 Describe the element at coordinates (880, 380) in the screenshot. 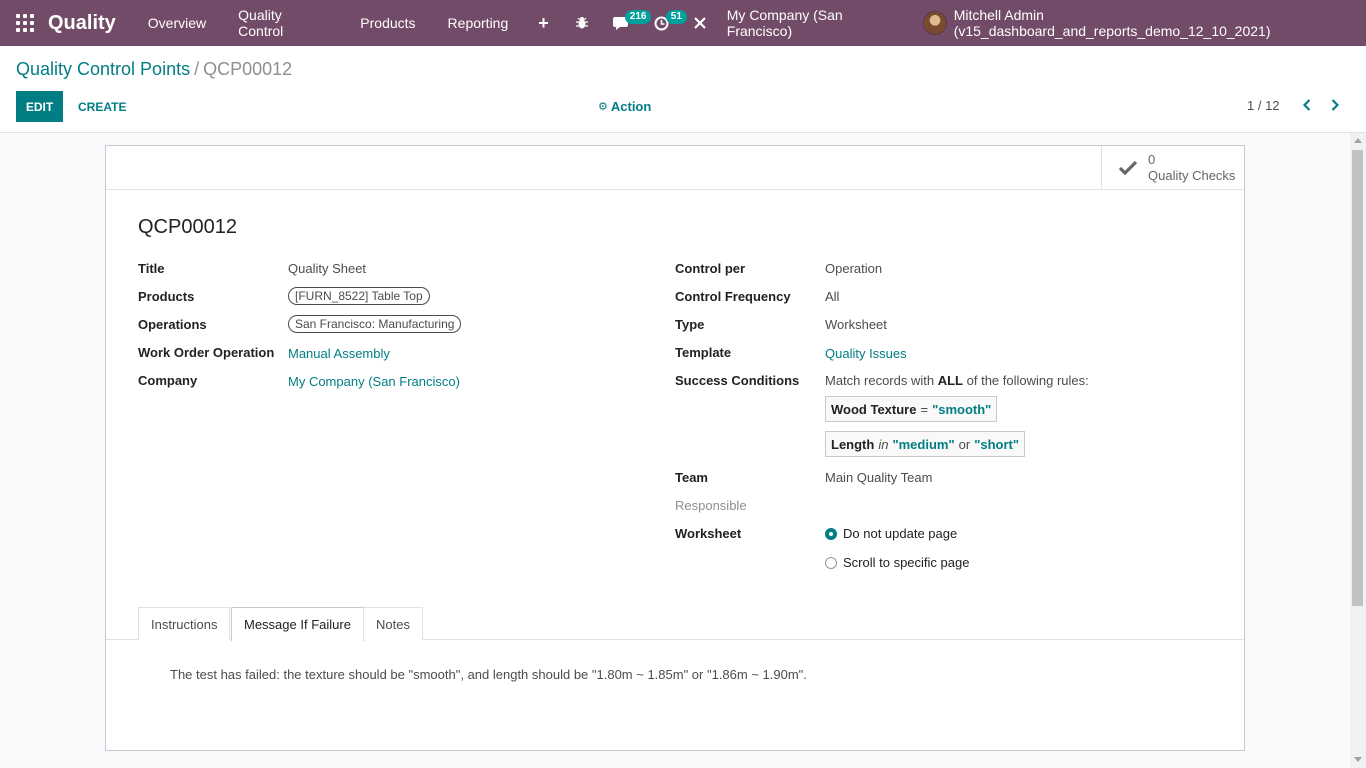

I see `success-intro-prefix: Match records with` at that location.